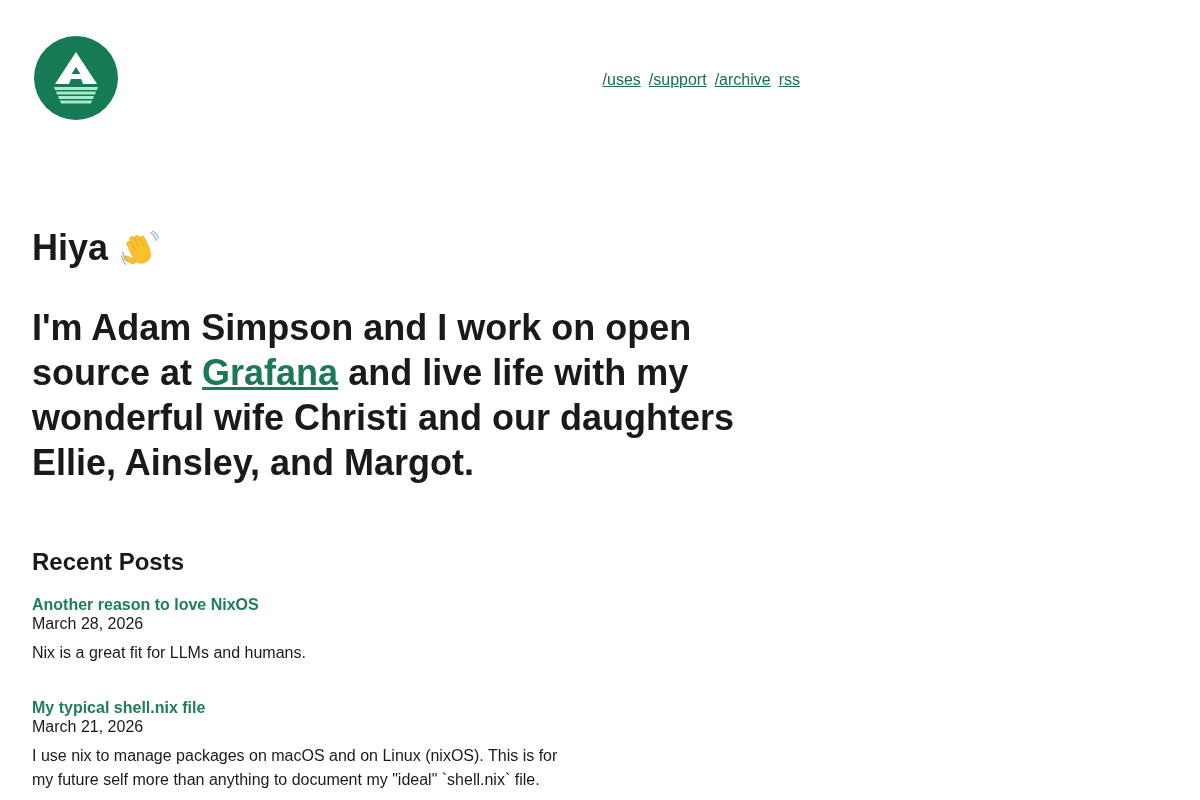 This screenshot has width=1200, height=800. What do you see at coordinates (621, 79) in the screenshot?
I see `nav-link: /uses` at bounding box center [621, 79].